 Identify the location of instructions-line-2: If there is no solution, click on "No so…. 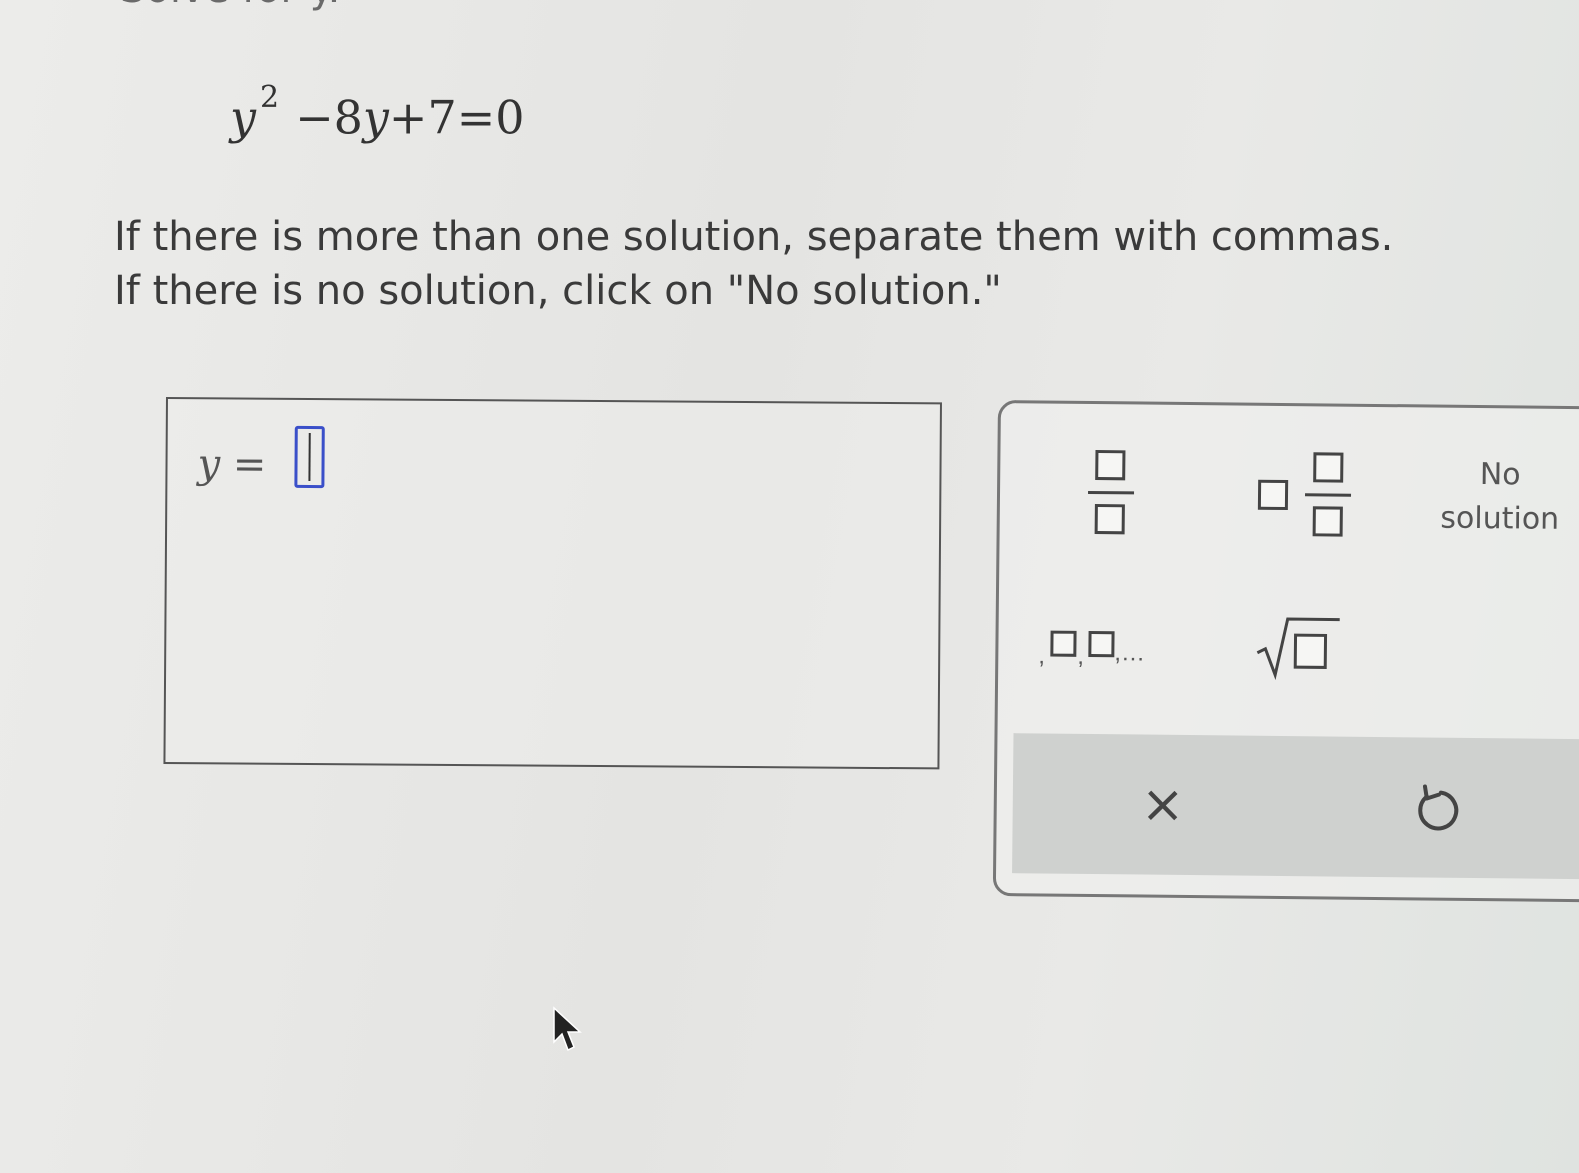
(558, 291).